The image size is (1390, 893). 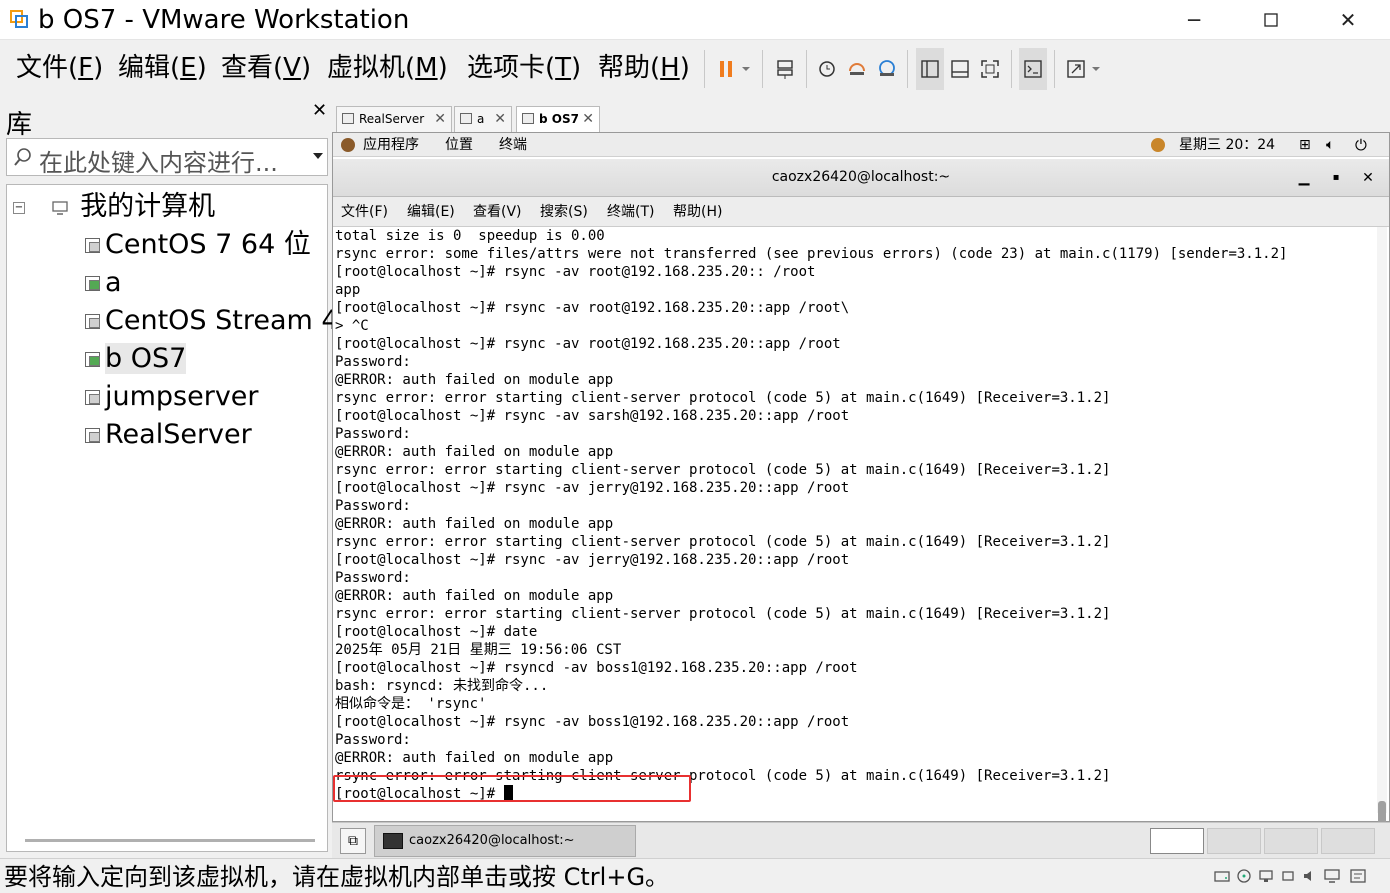 I want to click on gnome-terminal-menu: 终端, so click(x=513, y=145).